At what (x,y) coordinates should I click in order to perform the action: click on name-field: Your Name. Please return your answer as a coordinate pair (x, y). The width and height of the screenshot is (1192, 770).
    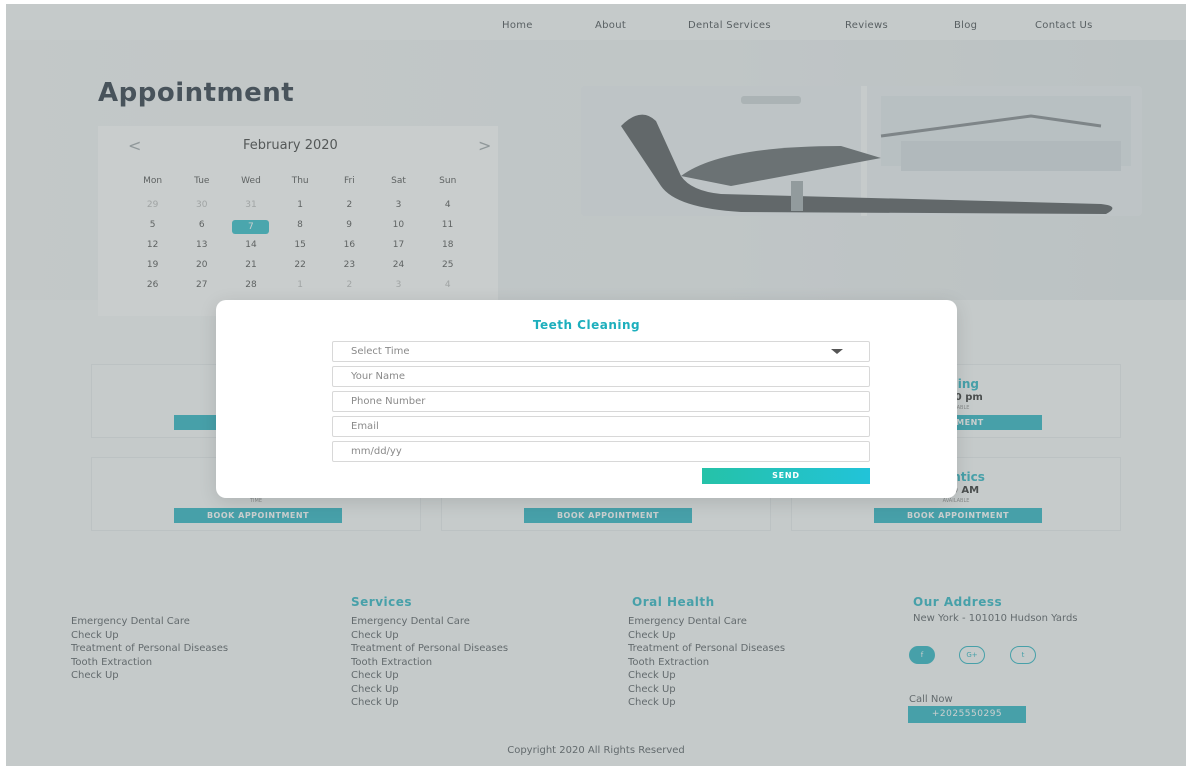
    Looking at the image, I should click on (601, 376).